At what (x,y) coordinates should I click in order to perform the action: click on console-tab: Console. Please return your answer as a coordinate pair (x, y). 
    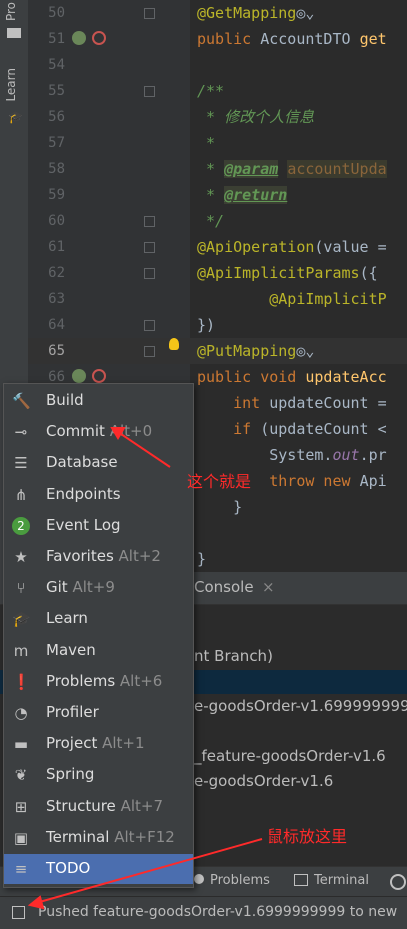
    Looking at the image, I should click on (224, 587).